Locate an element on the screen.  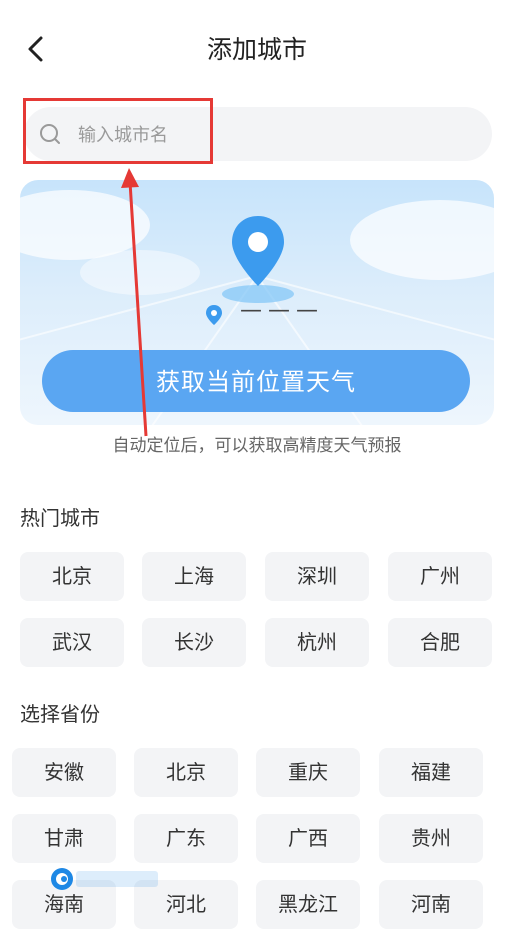
top-bar: 添加城市 is located at coordinates (257, 48).